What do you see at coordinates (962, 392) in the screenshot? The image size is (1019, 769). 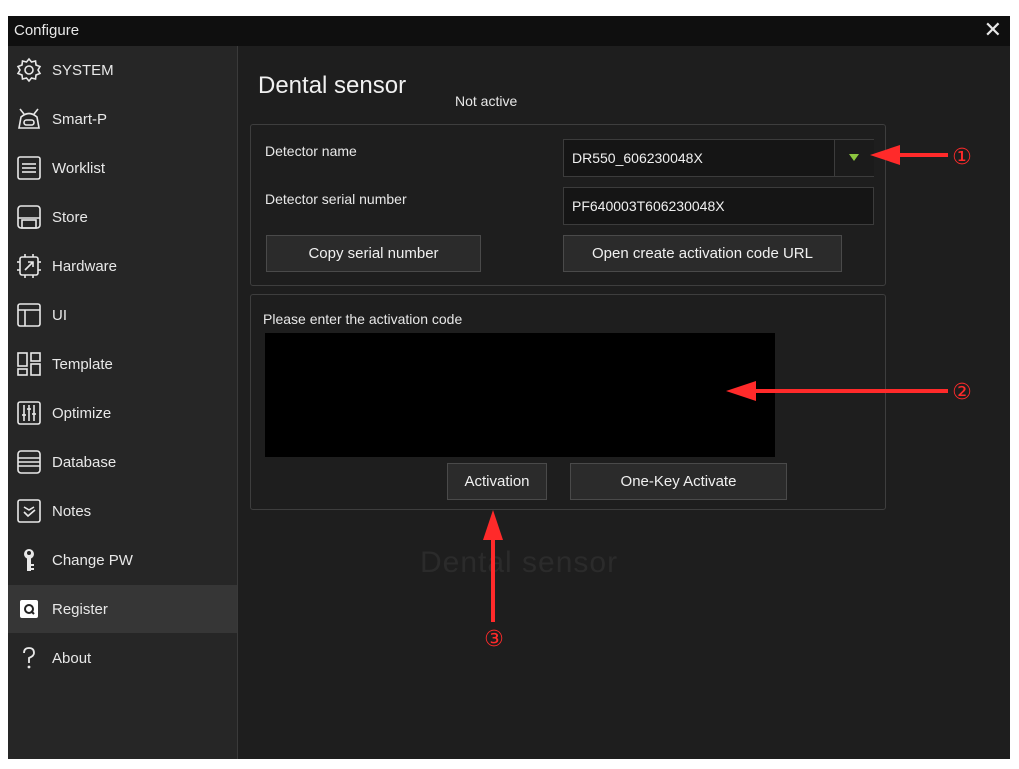 I see `annotation-marker-2: ②` at bounding box center [962, 392].